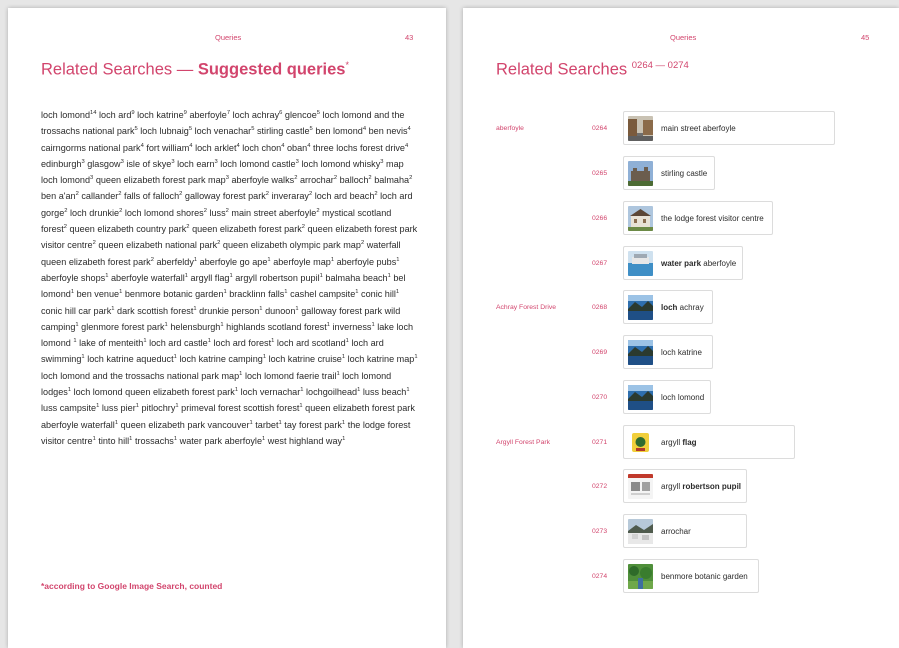 The width and height of the screenshot is (899, 648). I want to click on search-suggestion-label: benmore botanic garden, so click(704, 576).